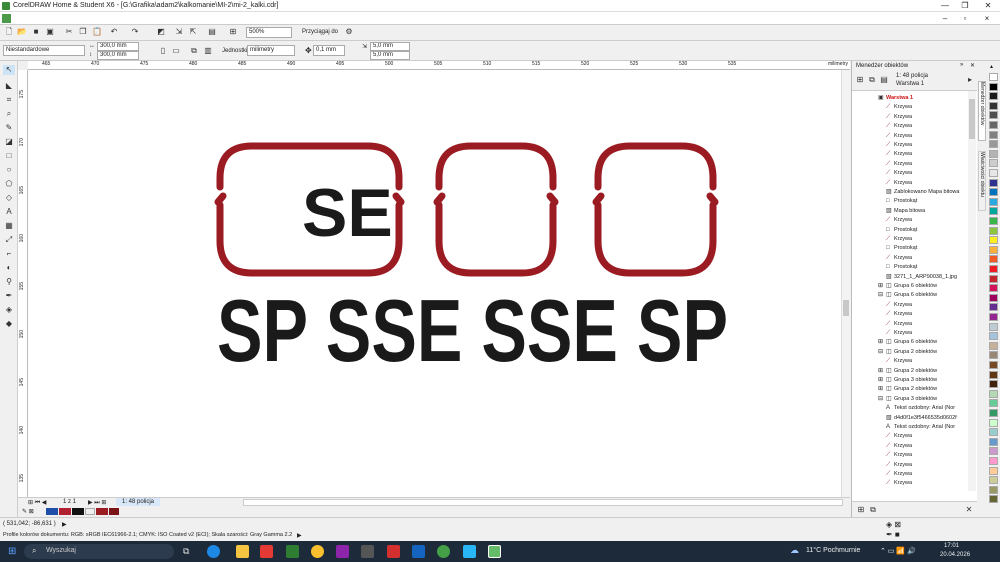  What do you see at coordinates (443, 551) in the screenshot?
I see `app-chrome2-icon` at bounding box center [443, 551].